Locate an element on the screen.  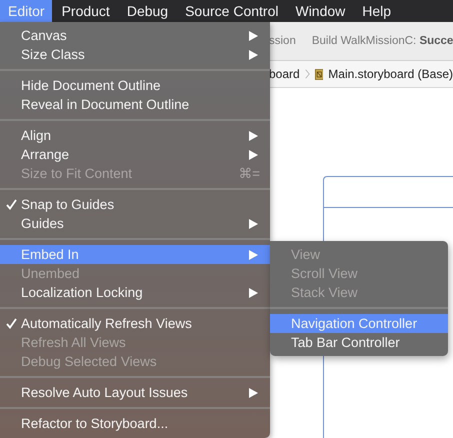
activity-text: ssion is located at coordinates (282, 41).